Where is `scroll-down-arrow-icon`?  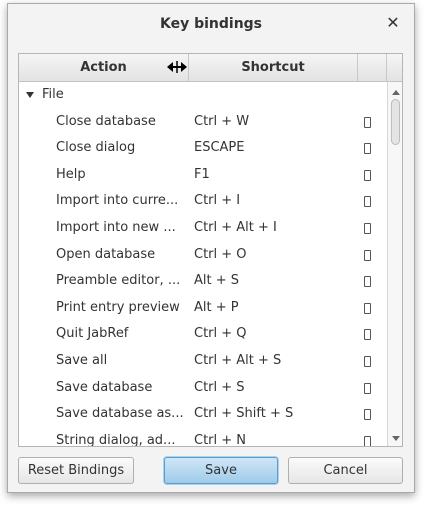 scroll-down-arrow-icon is located at coordinates (396, 438).